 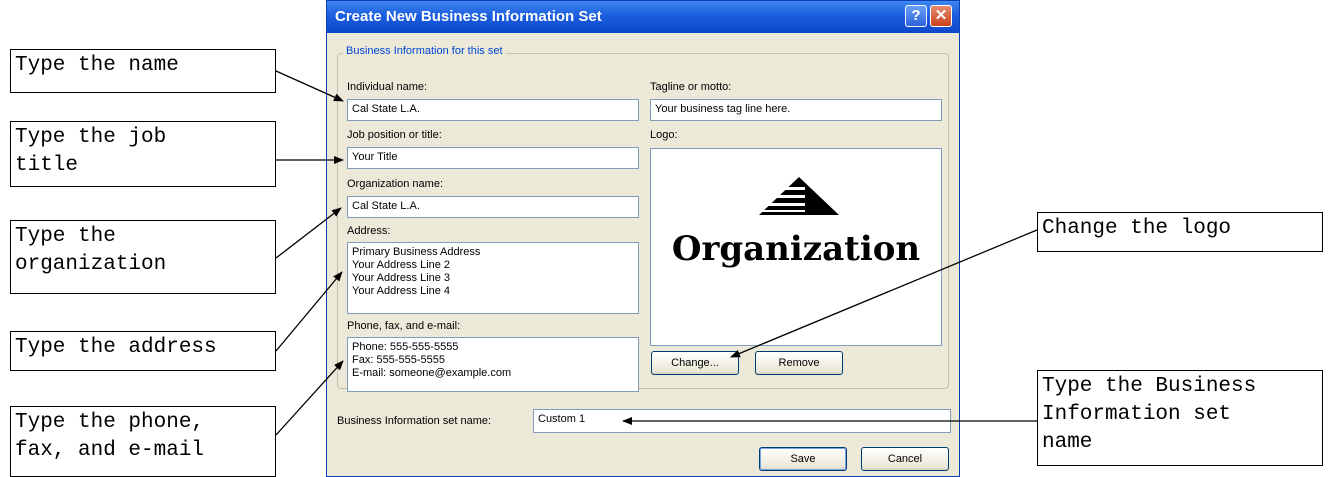 I want to click on arrow-address, so click(x=309, y=311).